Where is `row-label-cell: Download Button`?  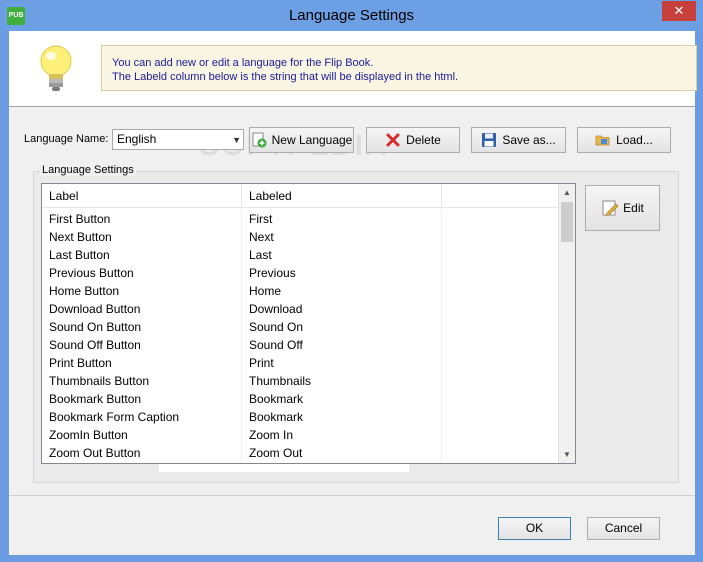
row-label-cell: Download Button is located at coordinates (142, 309).